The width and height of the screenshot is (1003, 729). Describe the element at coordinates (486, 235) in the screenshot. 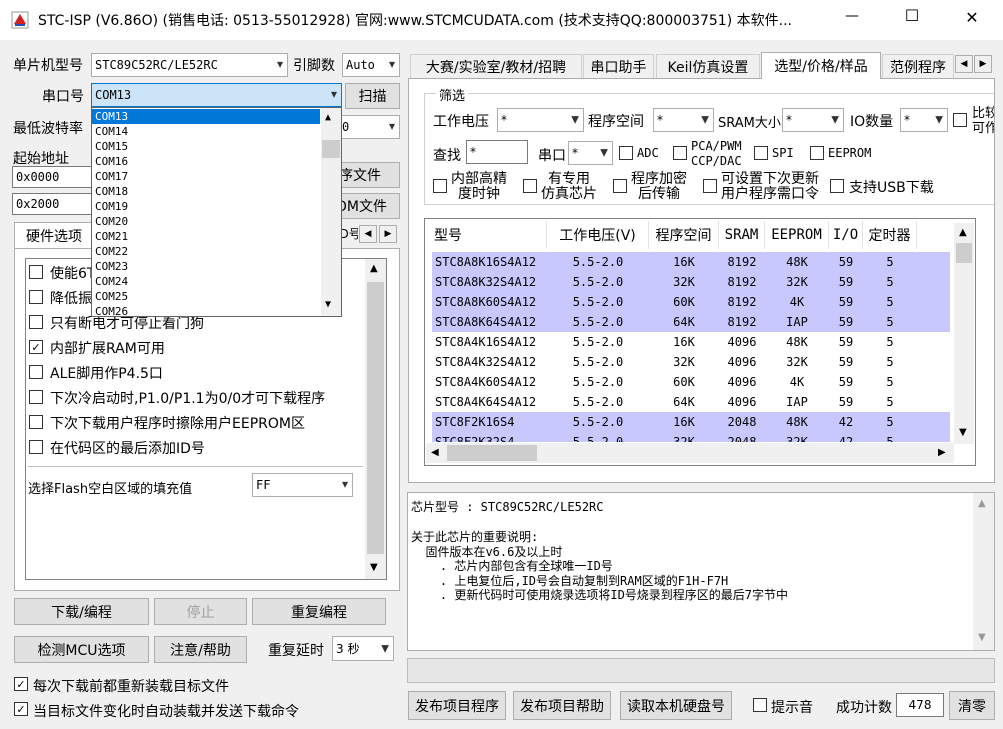

I see `table-column-header: 型号` at that location.